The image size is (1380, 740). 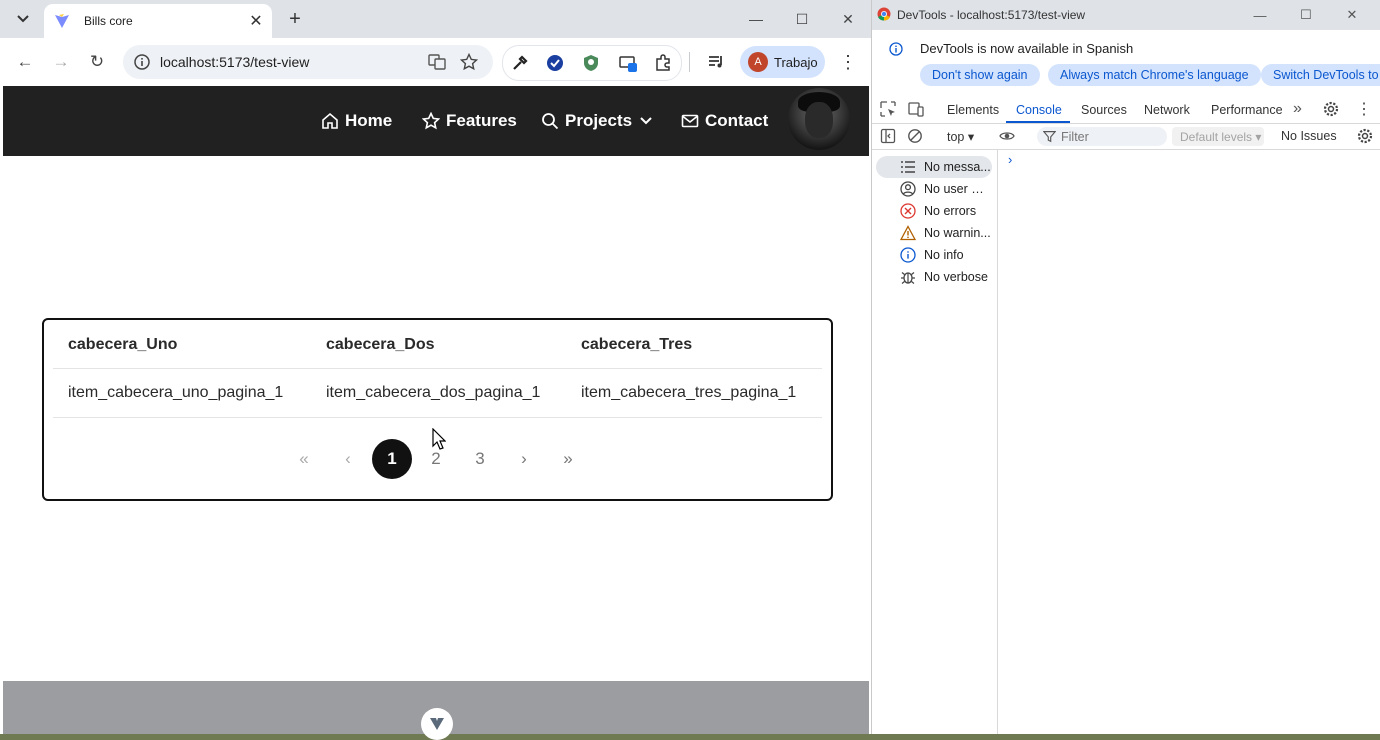 I want to click on nav-home-link: Home, so click(x=356, y=121).